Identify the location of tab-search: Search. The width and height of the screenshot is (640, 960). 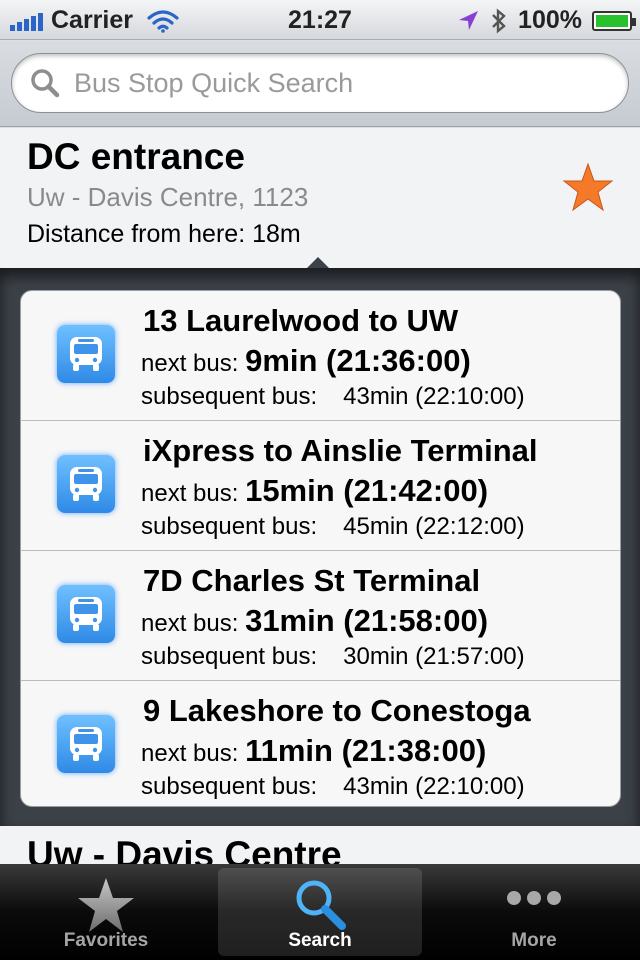
(320, 912).